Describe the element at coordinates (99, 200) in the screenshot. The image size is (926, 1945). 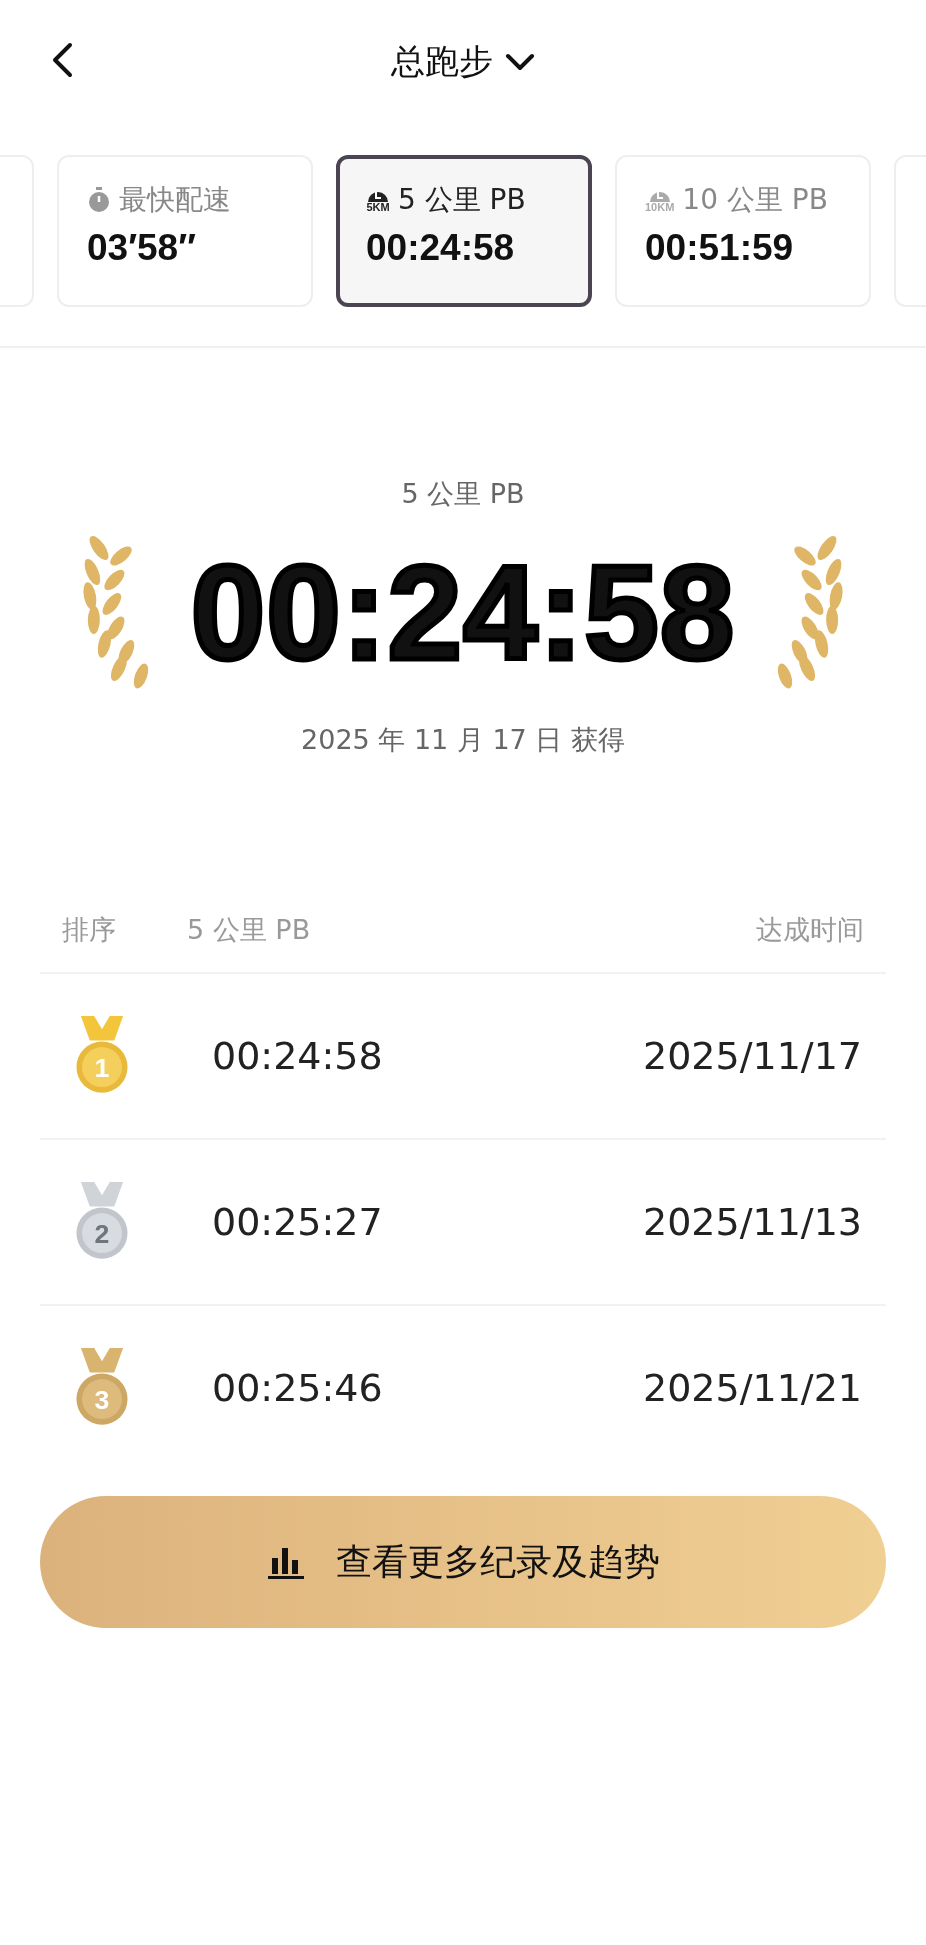
I see `stopwatch-icon` at that location.